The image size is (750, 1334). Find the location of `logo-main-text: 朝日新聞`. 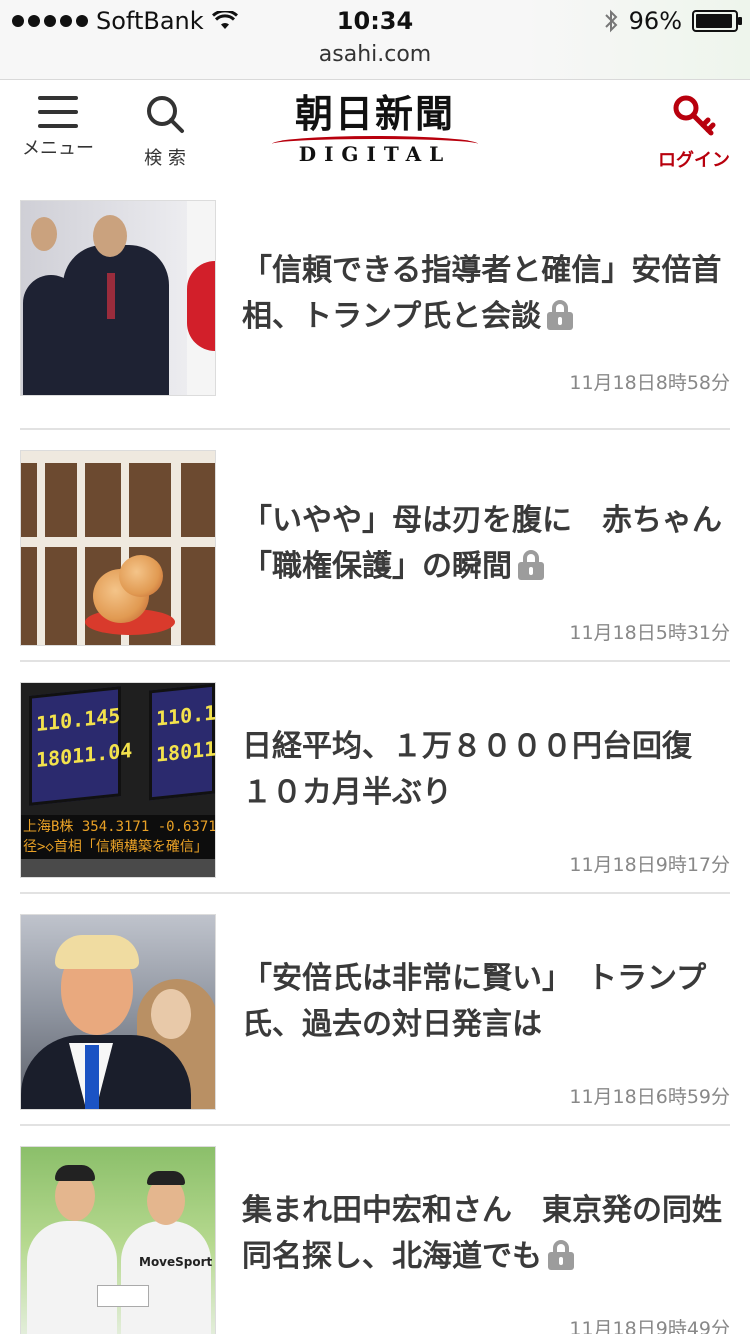

logo-main-text: 朝日新聞 is located at coordinates (374, 113).